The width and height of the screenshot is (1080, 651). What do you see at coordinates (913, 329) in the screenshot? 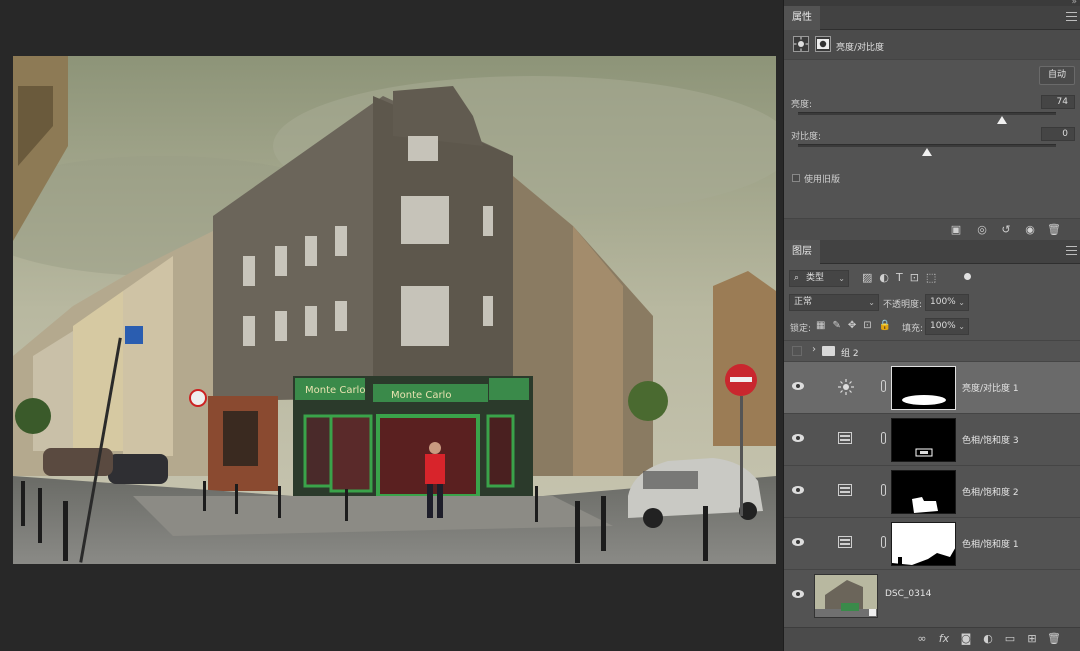
I see `fill-label: 填充:` at bounding box center [913, 329].